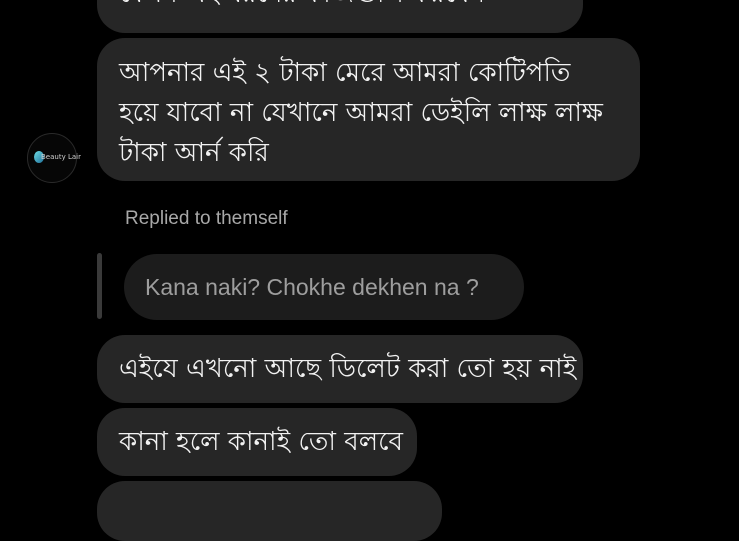 The height and width of the screenshot is (541, 739). I want to click on message-bubble: কানা হলে কানাই তো বলবে, so click(257, 442).